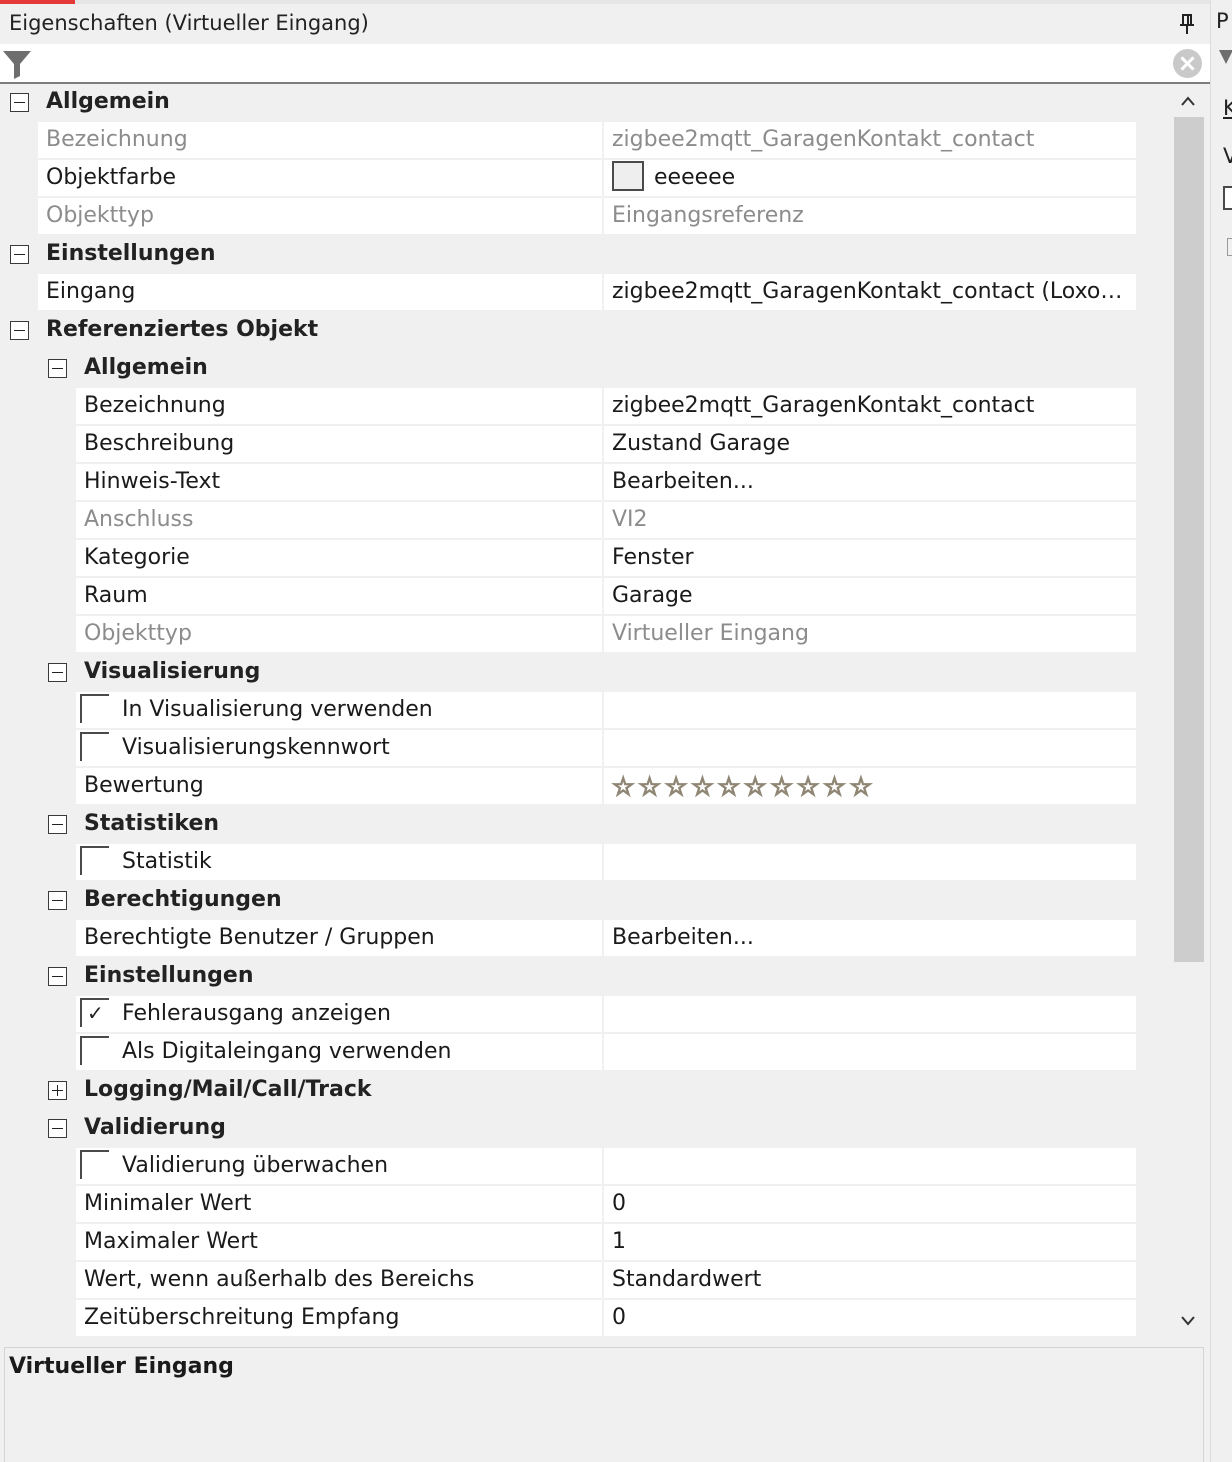 This screenshot has width=1232, height=1462. Describe the element at coordinates (1187, 63) in the screenshot. I see `clear-filter-icon` at that location.